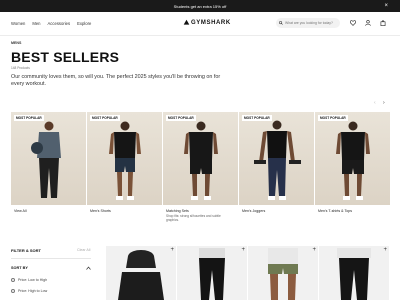  Describe the element at coordinates (16, 43) in the screenshot. I see `breadcrumb: MENS` at that location.